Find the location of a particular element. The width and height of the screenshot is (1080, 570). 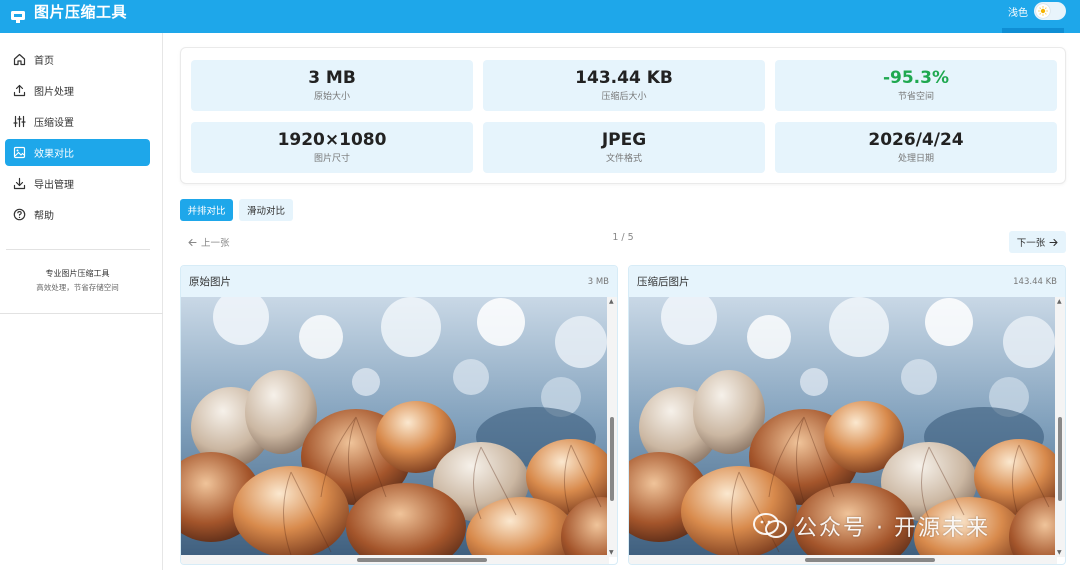

next-button: 下一张 is located at coordinates (1037, 242).